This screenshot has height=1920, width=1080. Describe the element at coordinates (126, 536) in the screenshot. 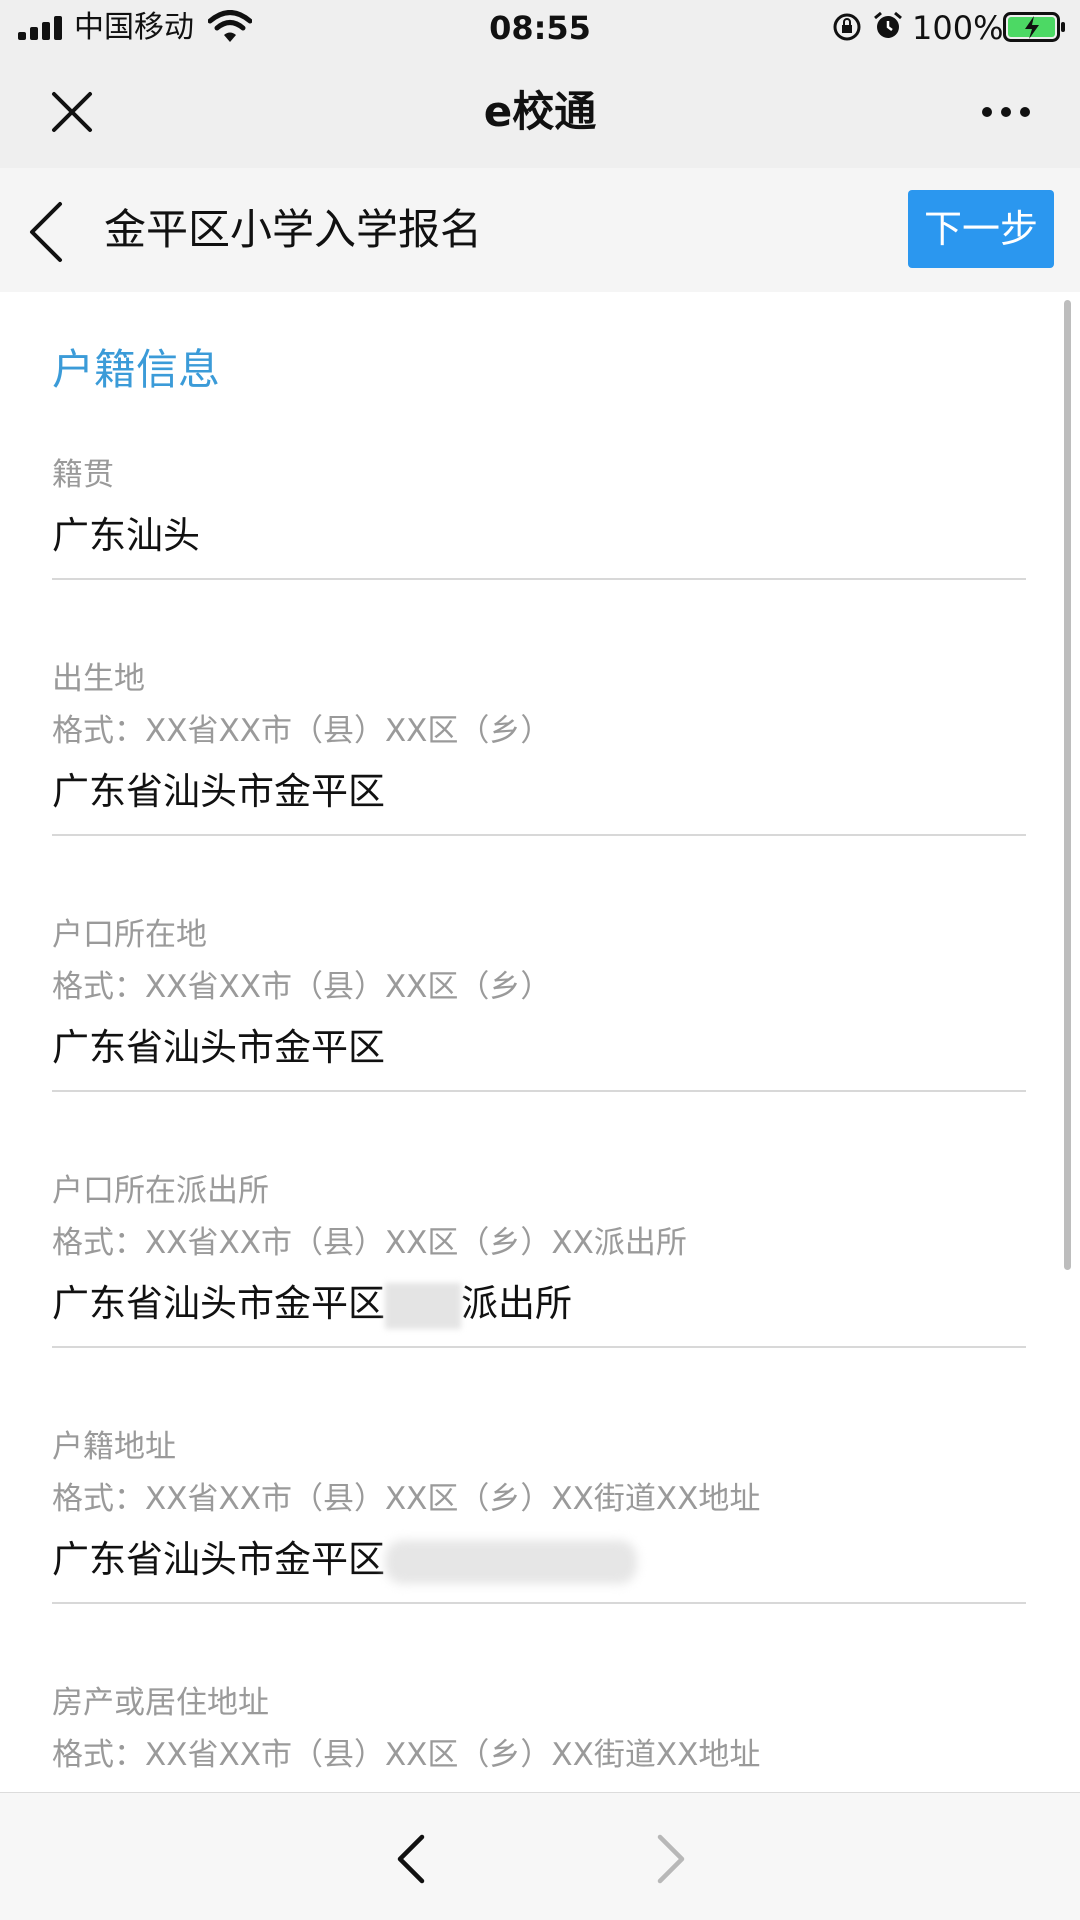

I see `native-place-input: 广东汕头` at that location.